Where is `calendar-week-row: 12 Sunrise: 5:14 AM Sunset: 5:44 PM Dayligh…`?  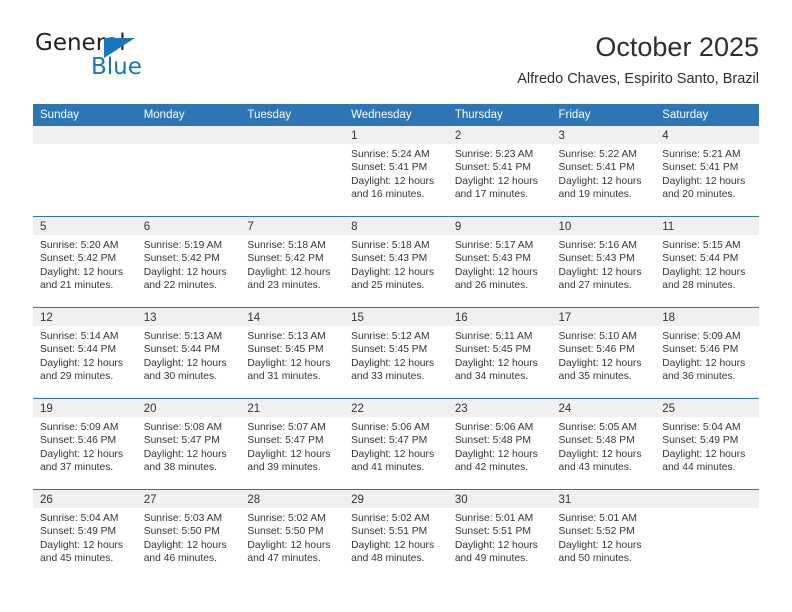 calendar-week-row: 12 Sunrise: 5:14 AM Sunset: 5:44 PM Dayligh… is located at coordinates (396, 353).